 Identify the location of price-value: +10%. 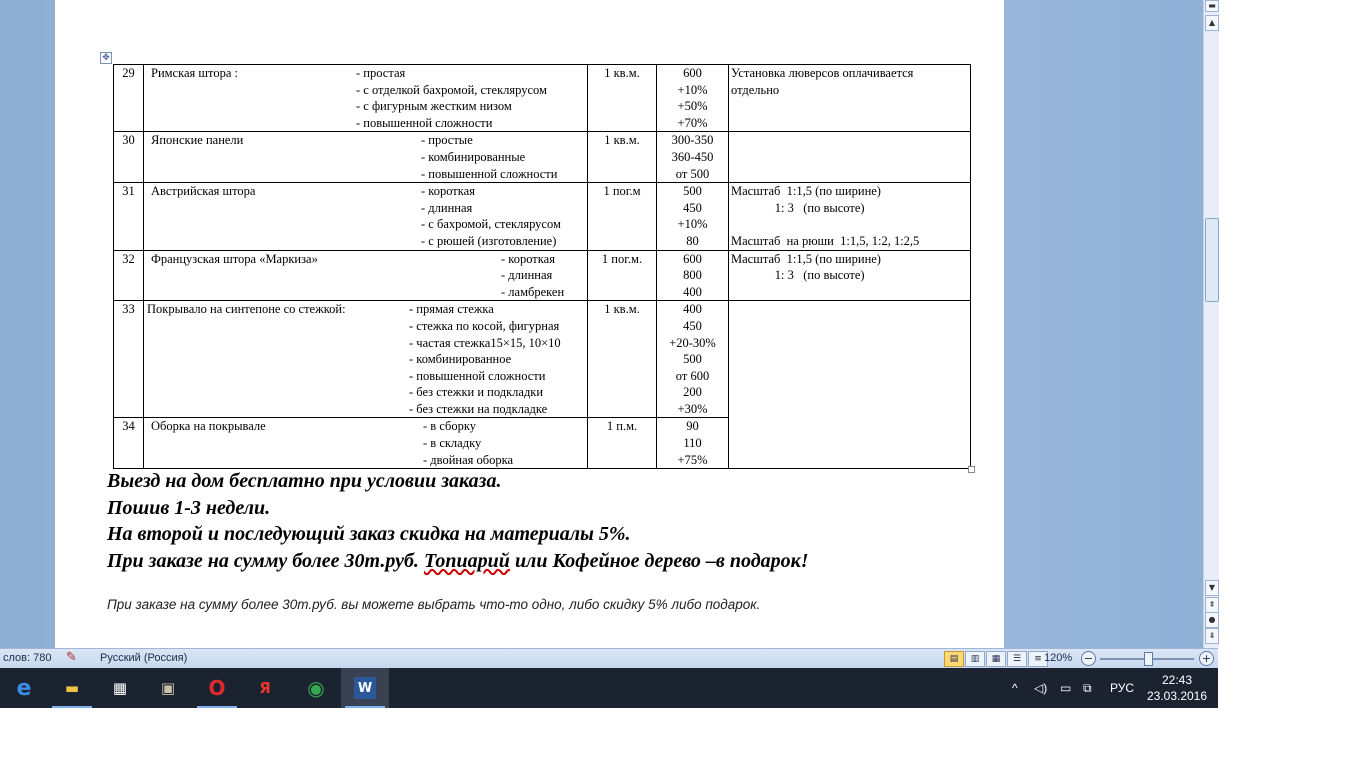
(692, 224).